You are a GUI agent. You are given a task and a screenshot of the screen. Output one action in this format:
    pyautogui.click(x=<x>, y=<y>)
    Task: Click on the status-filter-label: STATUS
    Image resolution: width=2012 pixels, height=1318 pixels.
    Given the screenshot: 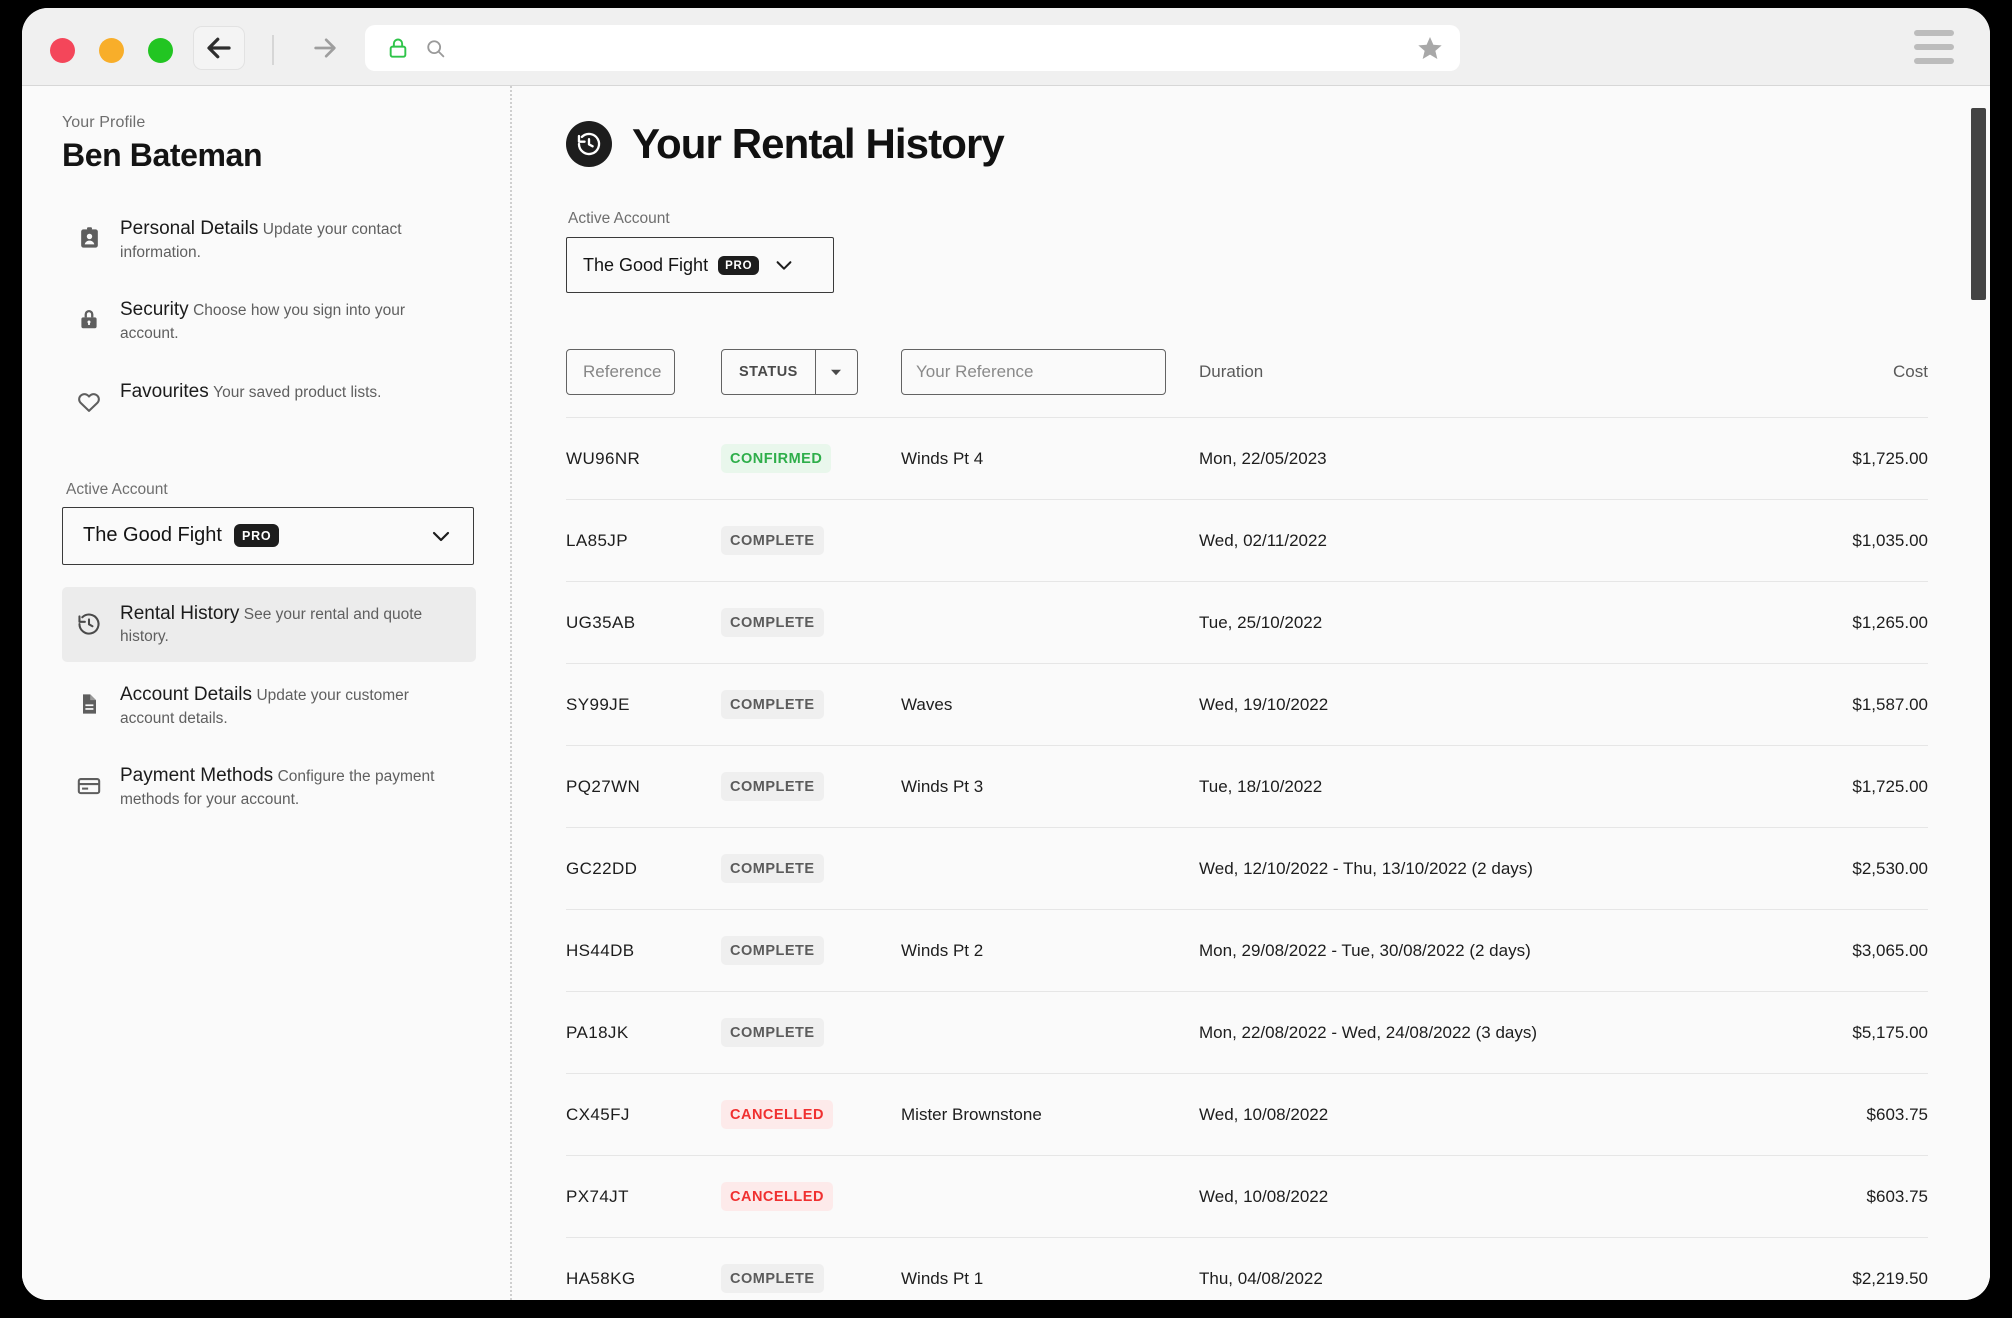 What is the action you would take?
    pyautogui.click(x=768, y=372)
    